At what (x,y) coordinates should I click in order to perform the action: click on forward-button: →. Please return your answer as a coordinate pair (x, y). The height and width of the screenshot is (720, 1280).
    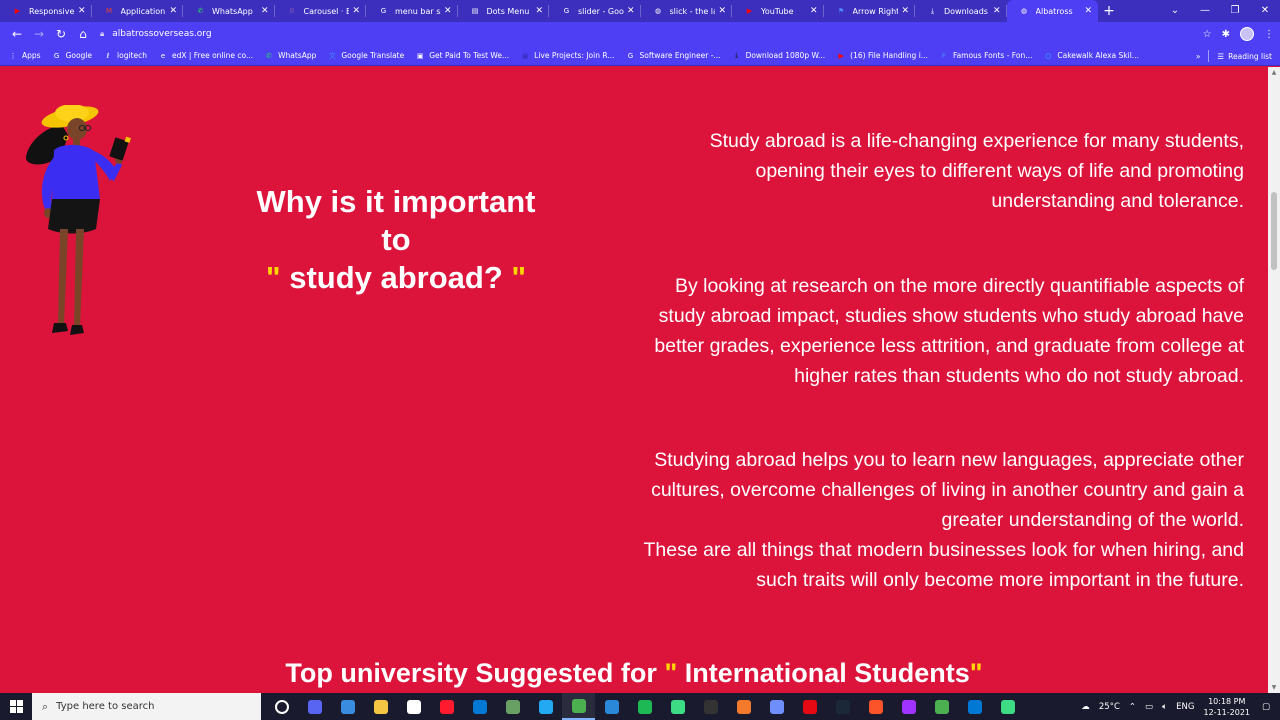
    Looking at the image, I should click on (39, 34).